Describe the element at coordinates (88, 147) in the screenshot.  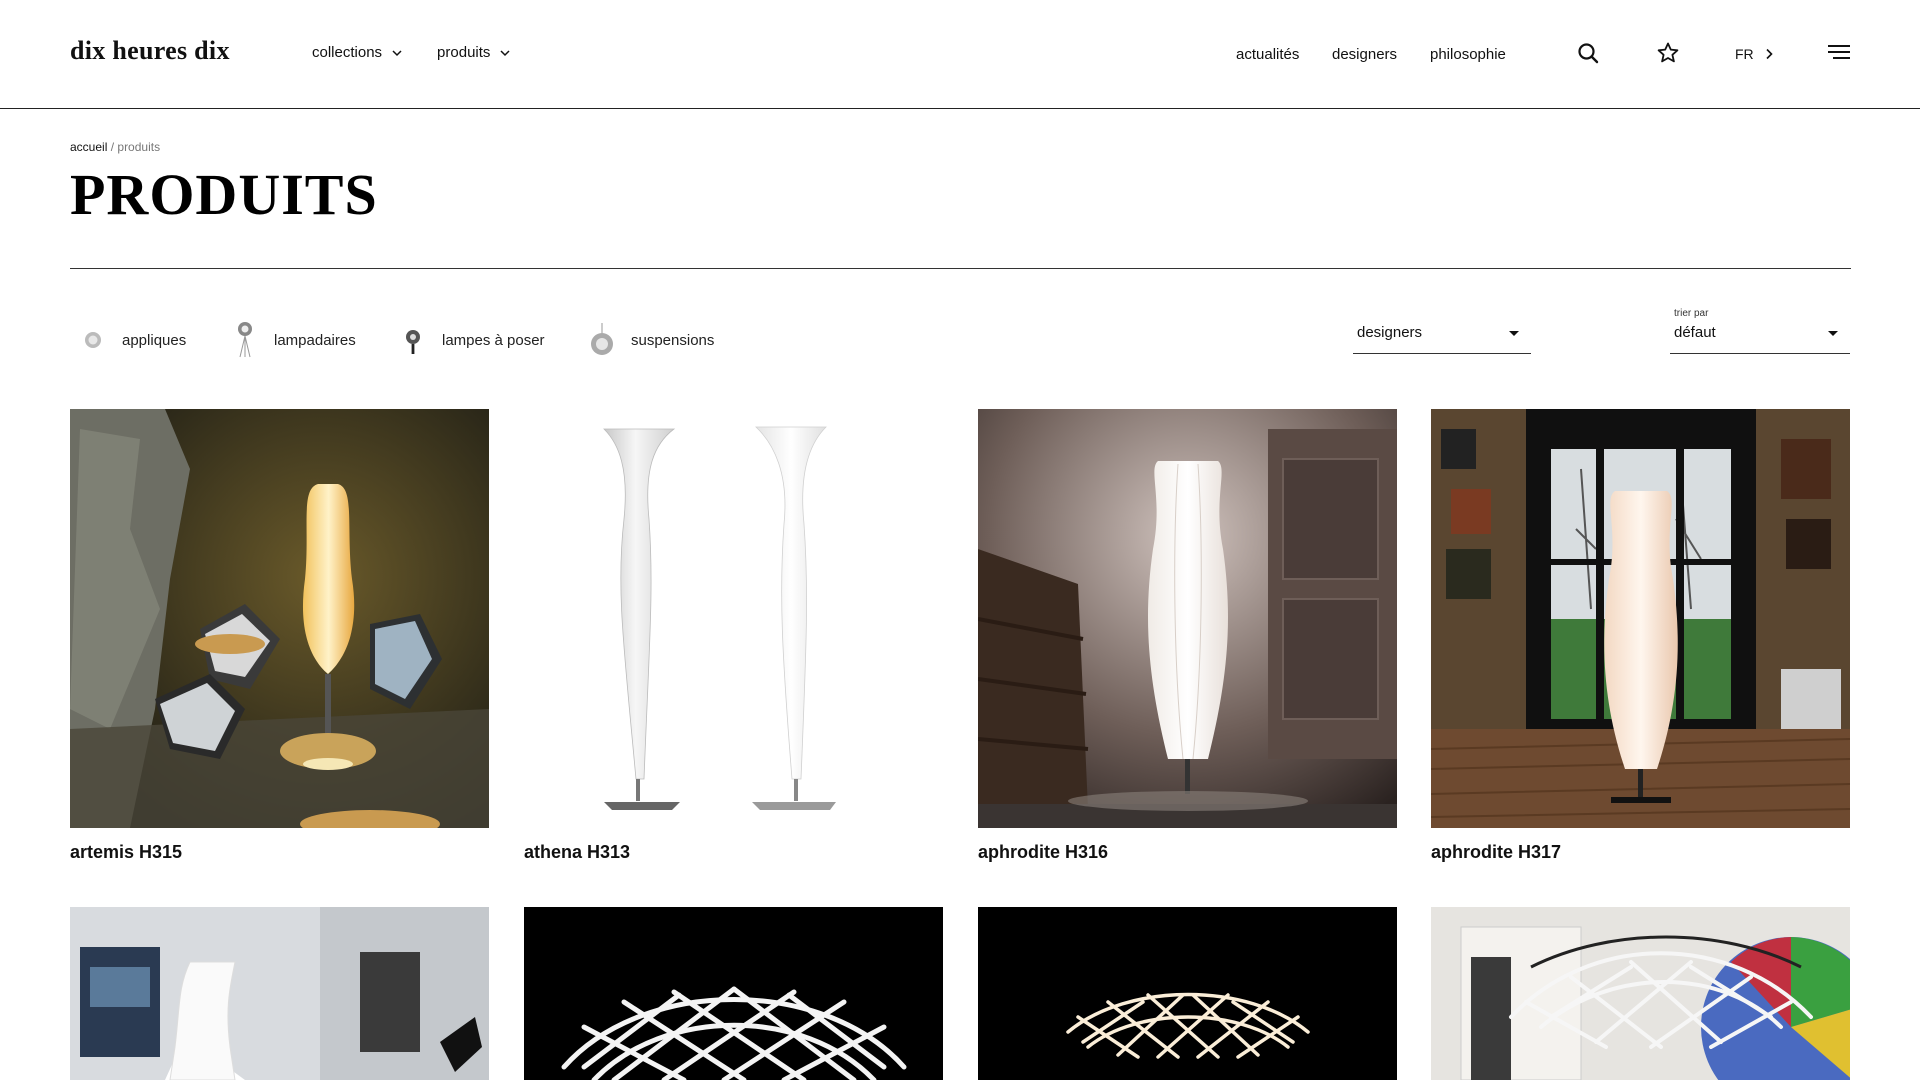
I see `breadcrumb-home: accueil` at that location.